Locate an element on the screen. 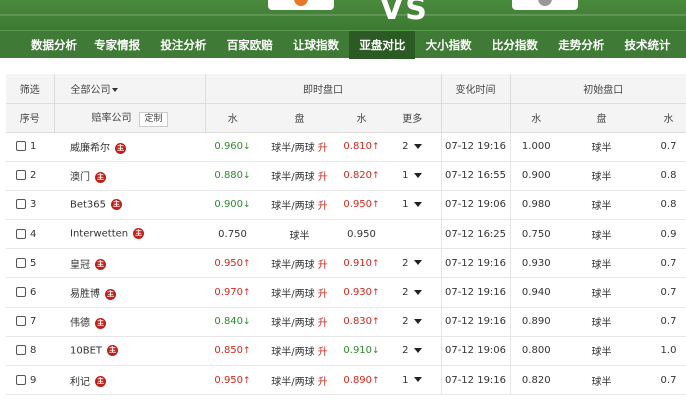 The height and width of the screenshot is (400, 686). row-index: 2 is located at coordinates (33, 176).